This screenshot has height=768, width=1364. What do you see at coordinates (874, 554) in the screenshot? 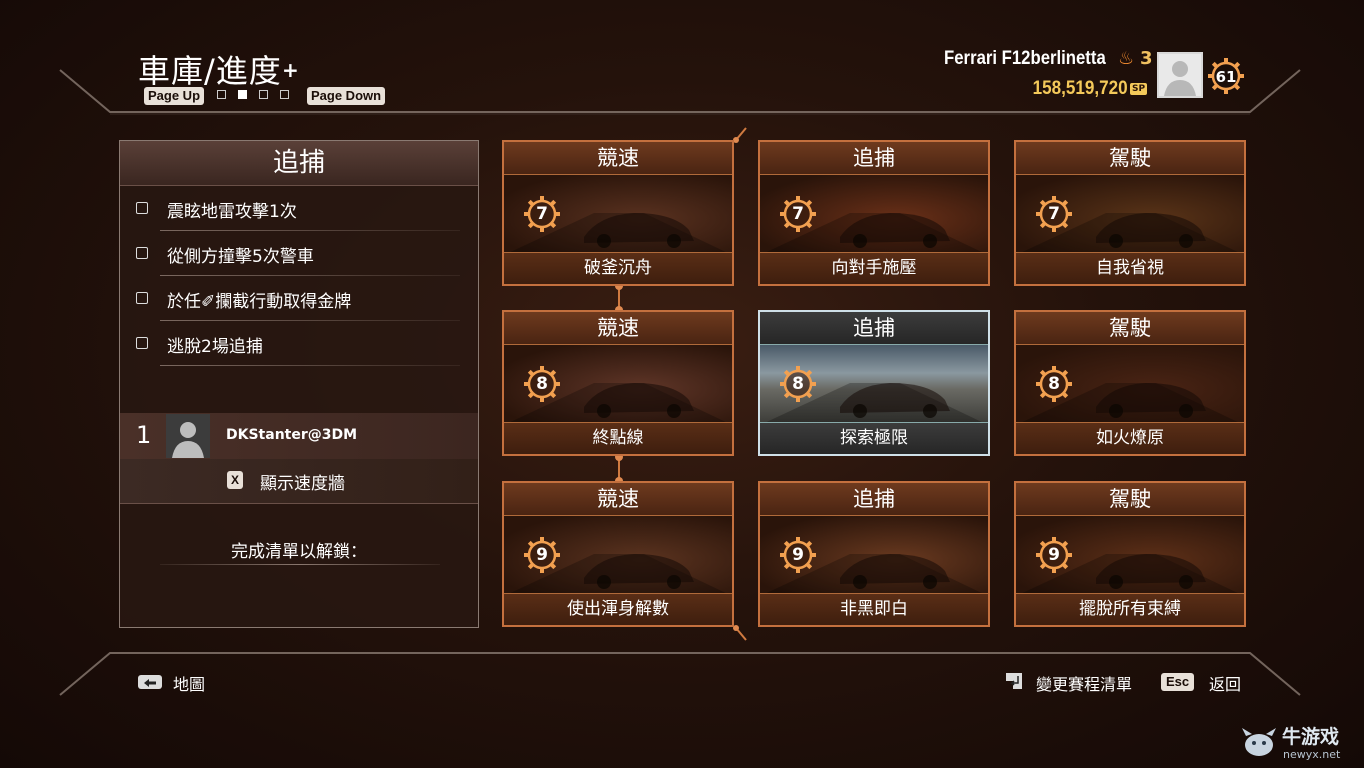
I see `event-card: 追捕 9 非黑即白` at bounding box center [874, 554].